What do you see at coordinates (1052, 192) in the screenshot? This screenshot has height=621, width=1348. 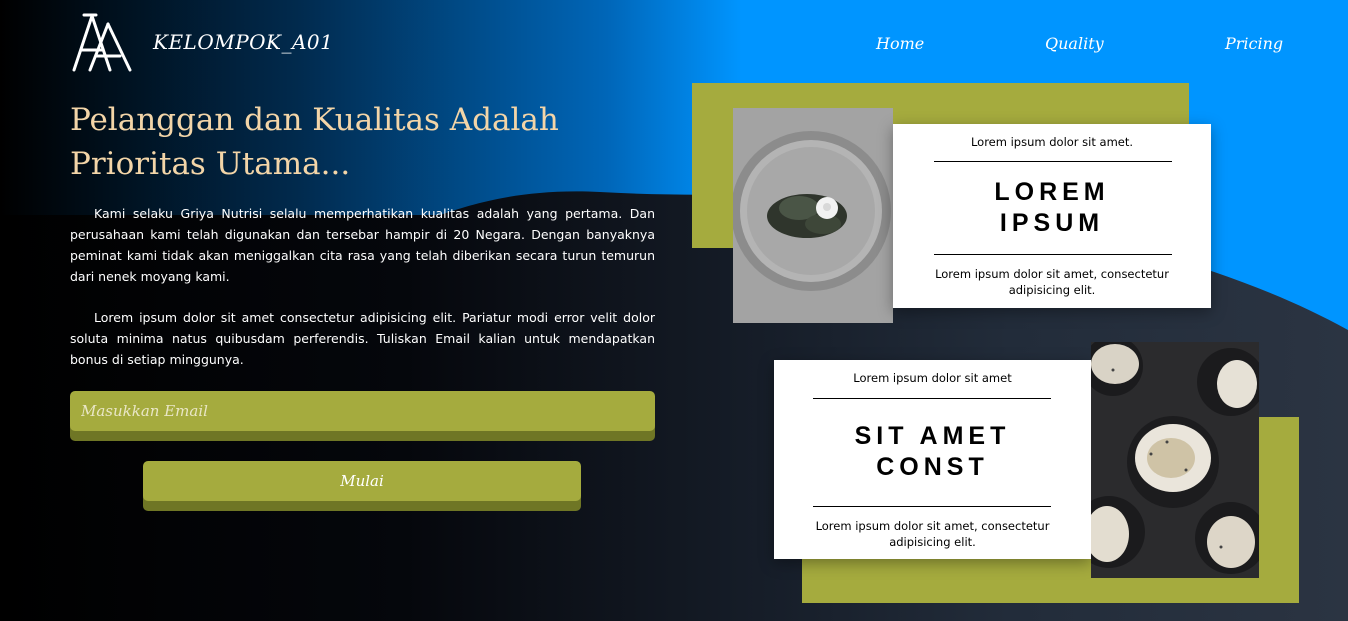 I see `card-1-title-line-1: LOREM` at bounding box center [1052, 192].